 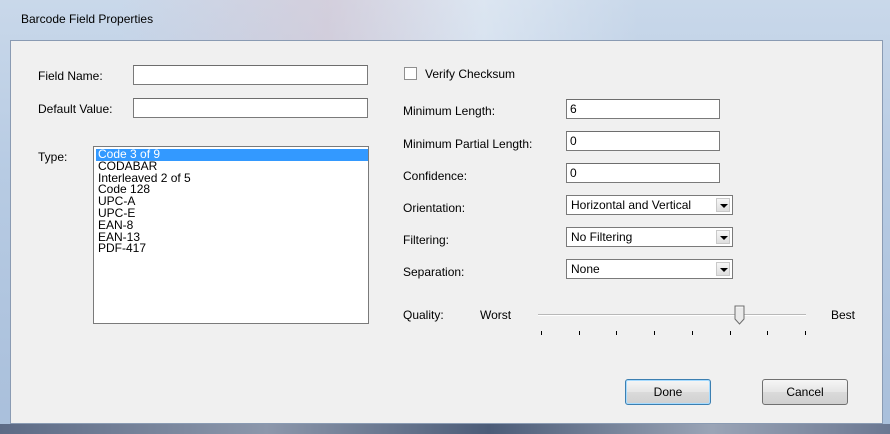 I want to click on filtering-label: Filtering:, so click(x=426, y=240).